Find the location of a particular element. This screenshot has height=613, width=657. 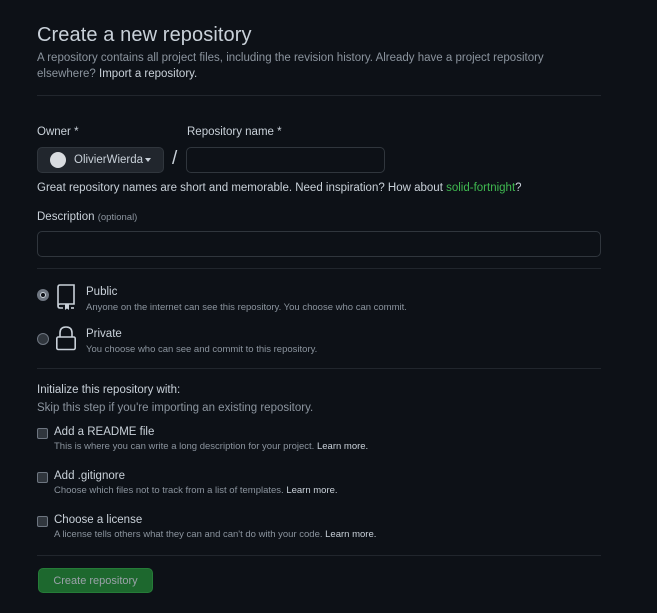

owner-dropdown: OlivierWierda is located at coordinates (100, 160).